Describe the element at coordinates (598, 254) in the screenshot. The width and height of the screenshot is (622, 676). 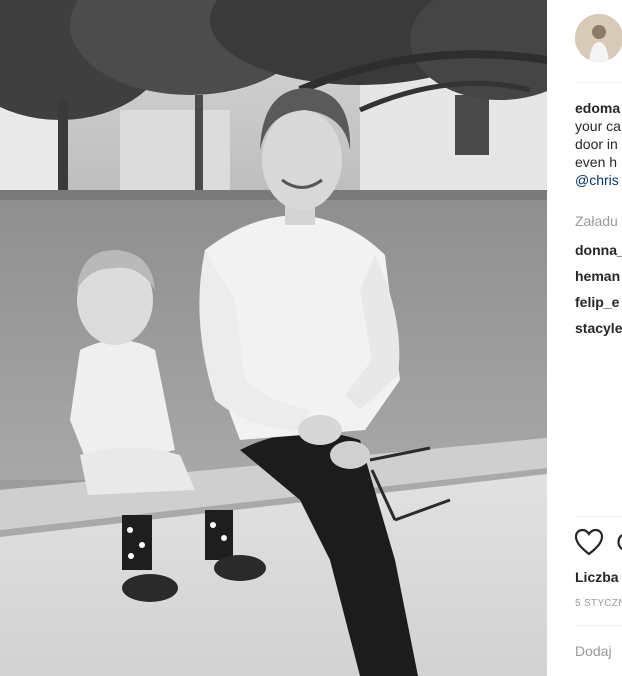
I see `comment-username: donna_` at that location.